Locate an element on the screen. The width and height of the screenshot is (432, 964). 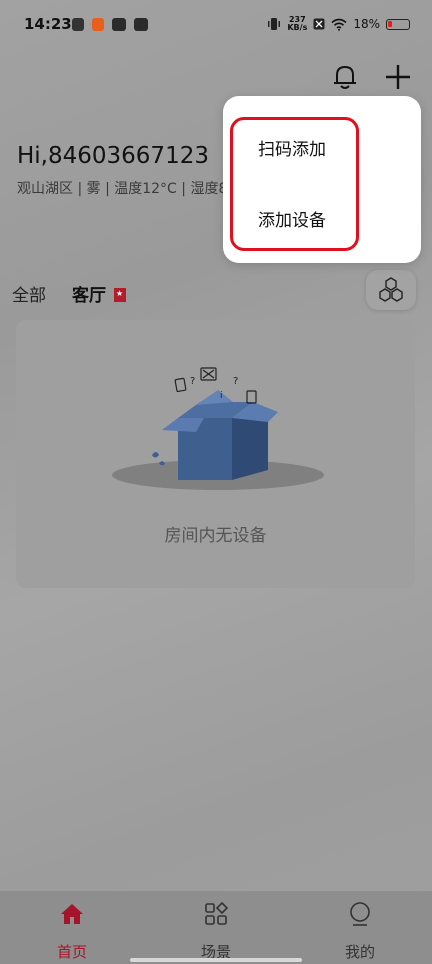
nav-mine: 我的 is located at coordinates (360, 931).